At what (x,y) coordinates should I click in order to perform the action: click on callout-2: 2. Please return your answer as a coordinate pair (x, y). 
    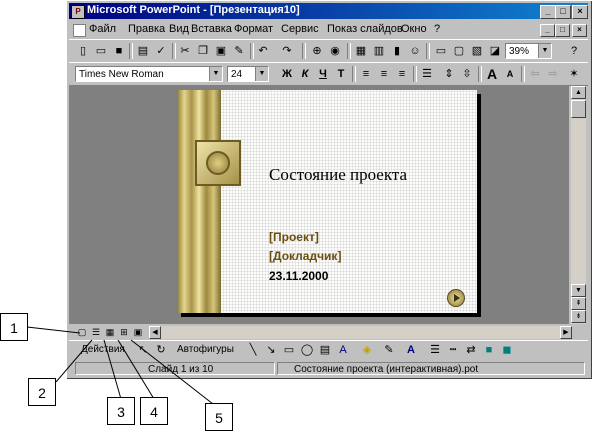
    Looking at the image, I should click on (42, 392).